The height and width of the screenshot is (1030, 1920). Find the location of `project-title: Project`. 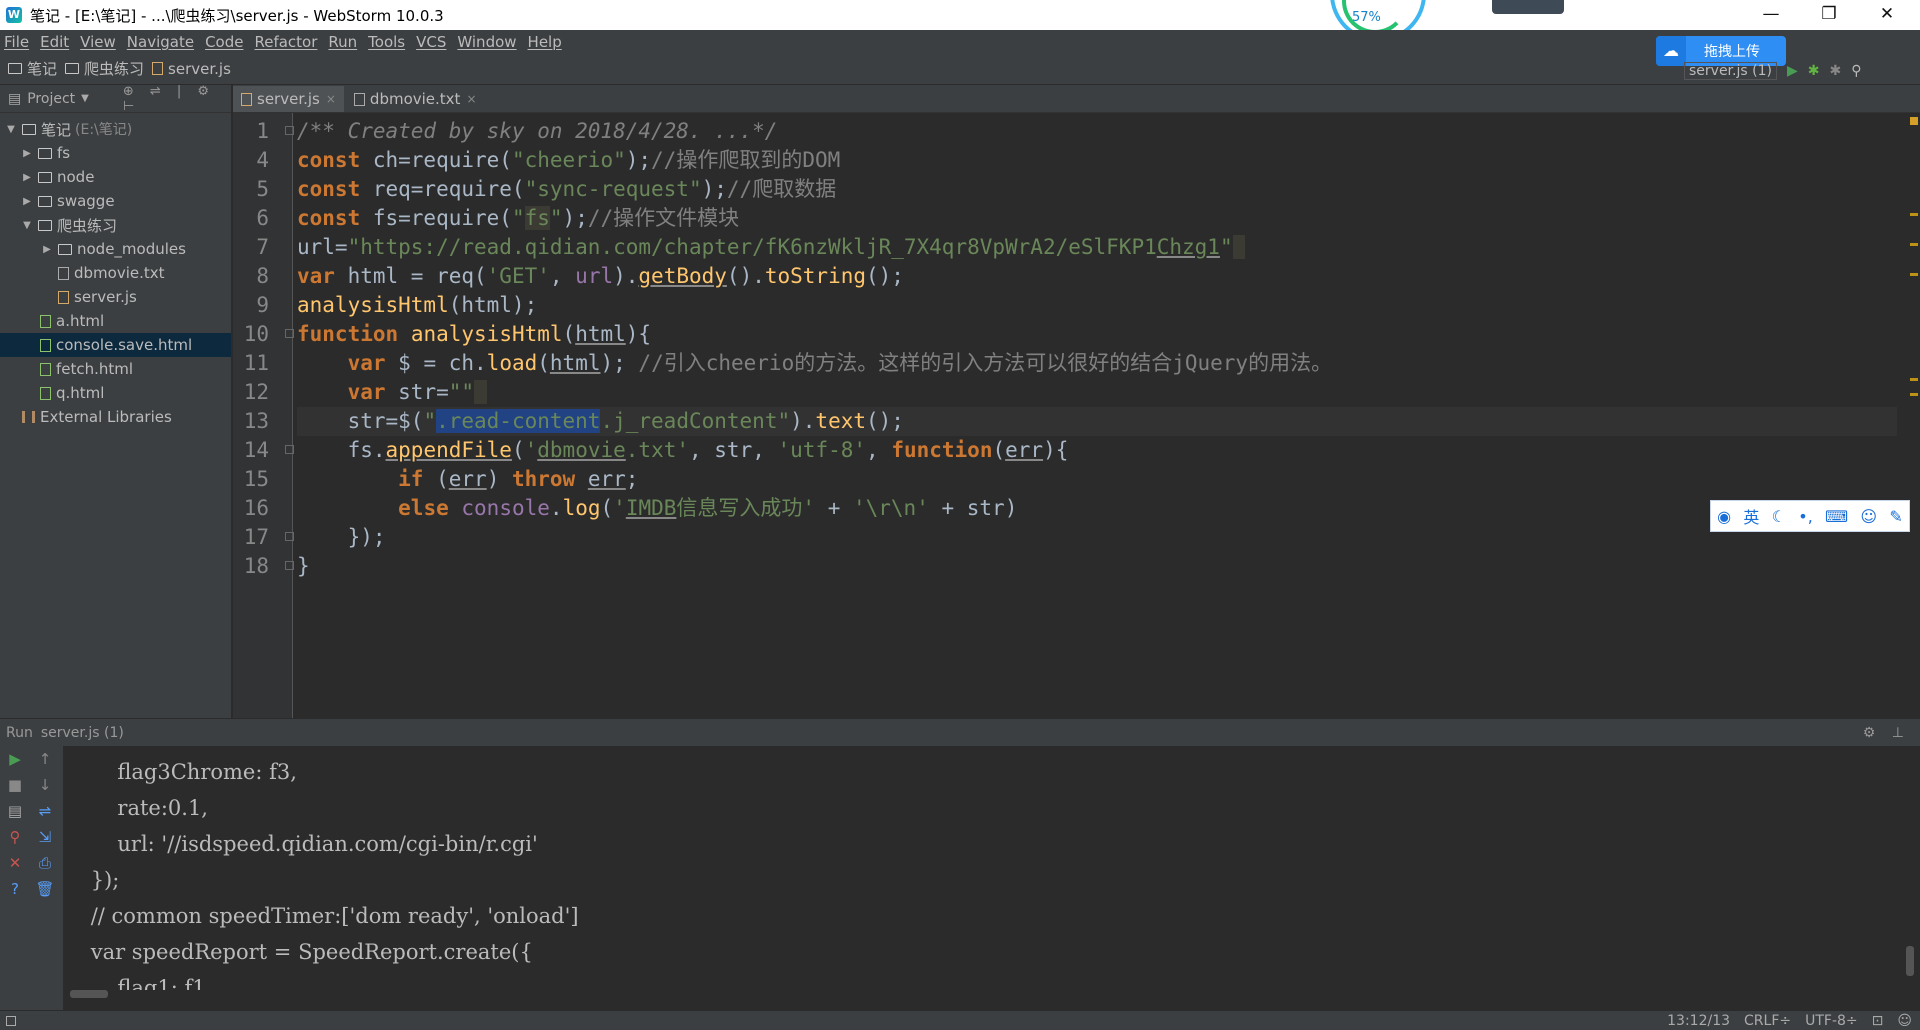

project-title: Project is located at coordinates (51, 99).